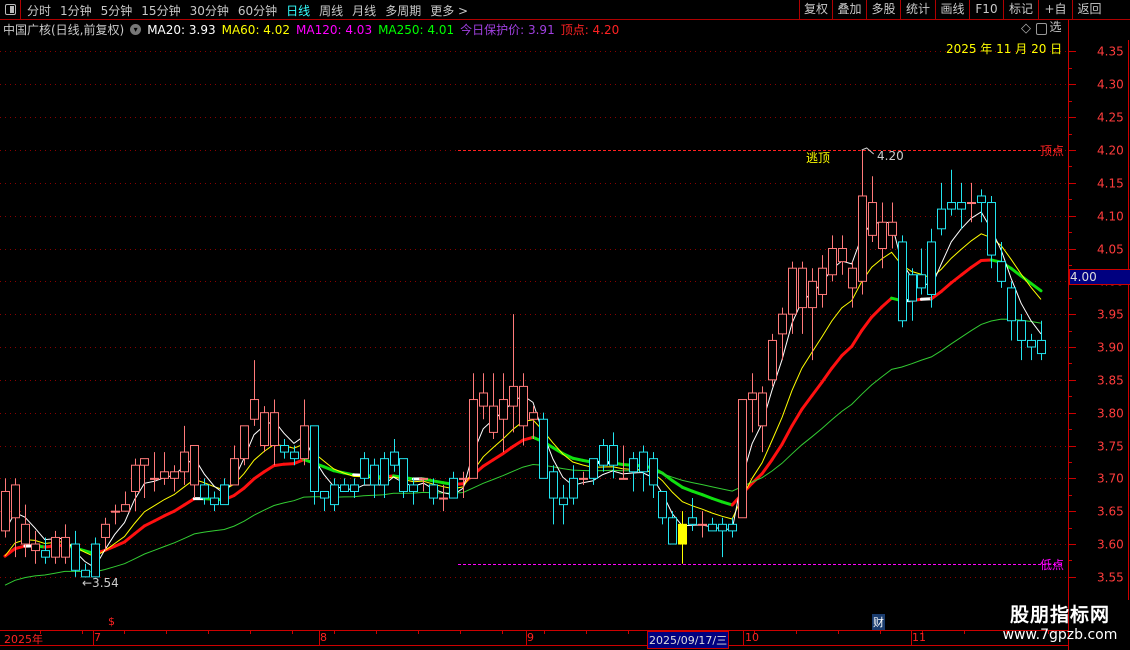 The height and width of the screenshot is (650, 1130). I want to click on cursor-date-badge: 2025/09/17/三, so click(688, 640).